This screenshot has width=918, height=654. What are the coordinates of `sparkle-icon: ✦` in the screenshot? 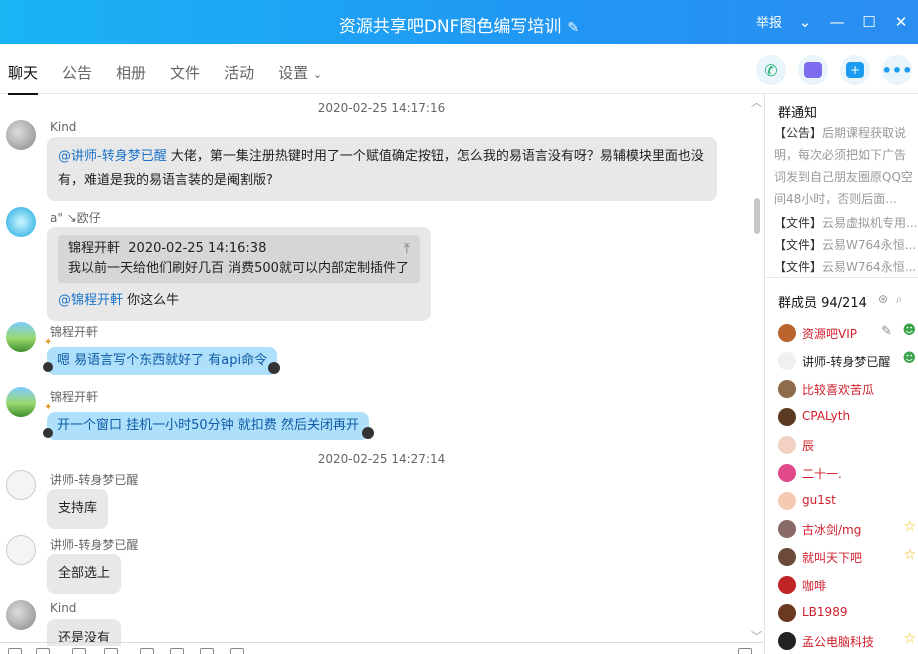 It's located at (48, 407).